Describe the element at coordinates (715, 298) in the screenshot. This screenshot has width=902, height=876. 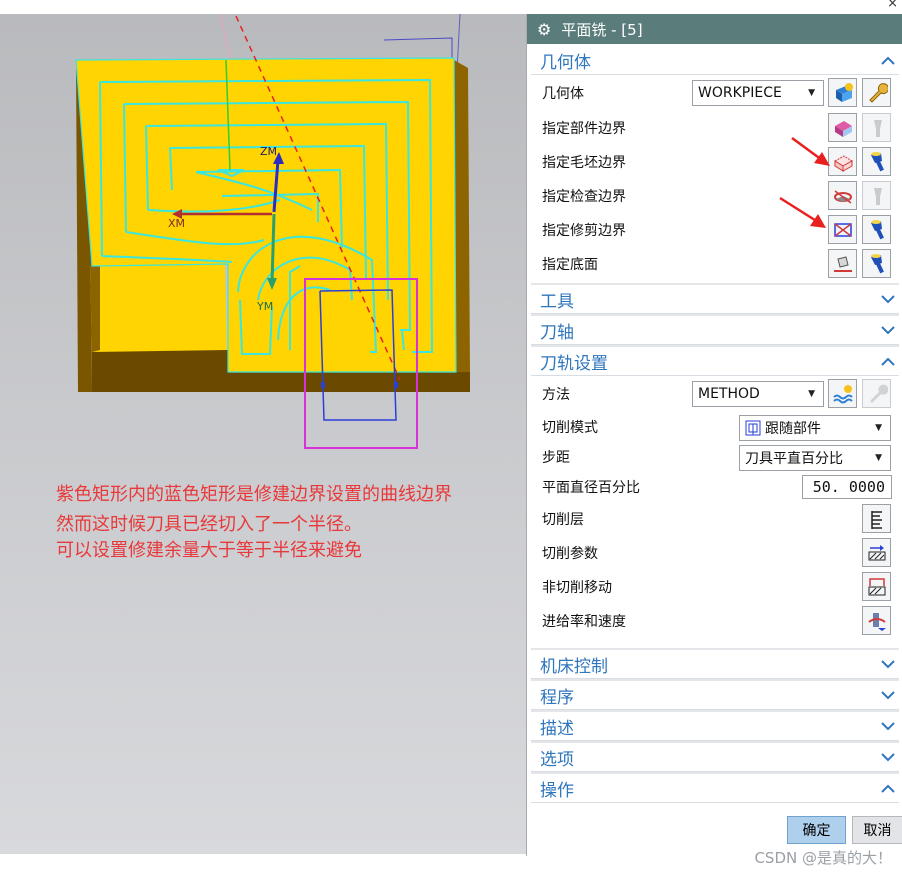
I see `section-tool: 工具` at that location.